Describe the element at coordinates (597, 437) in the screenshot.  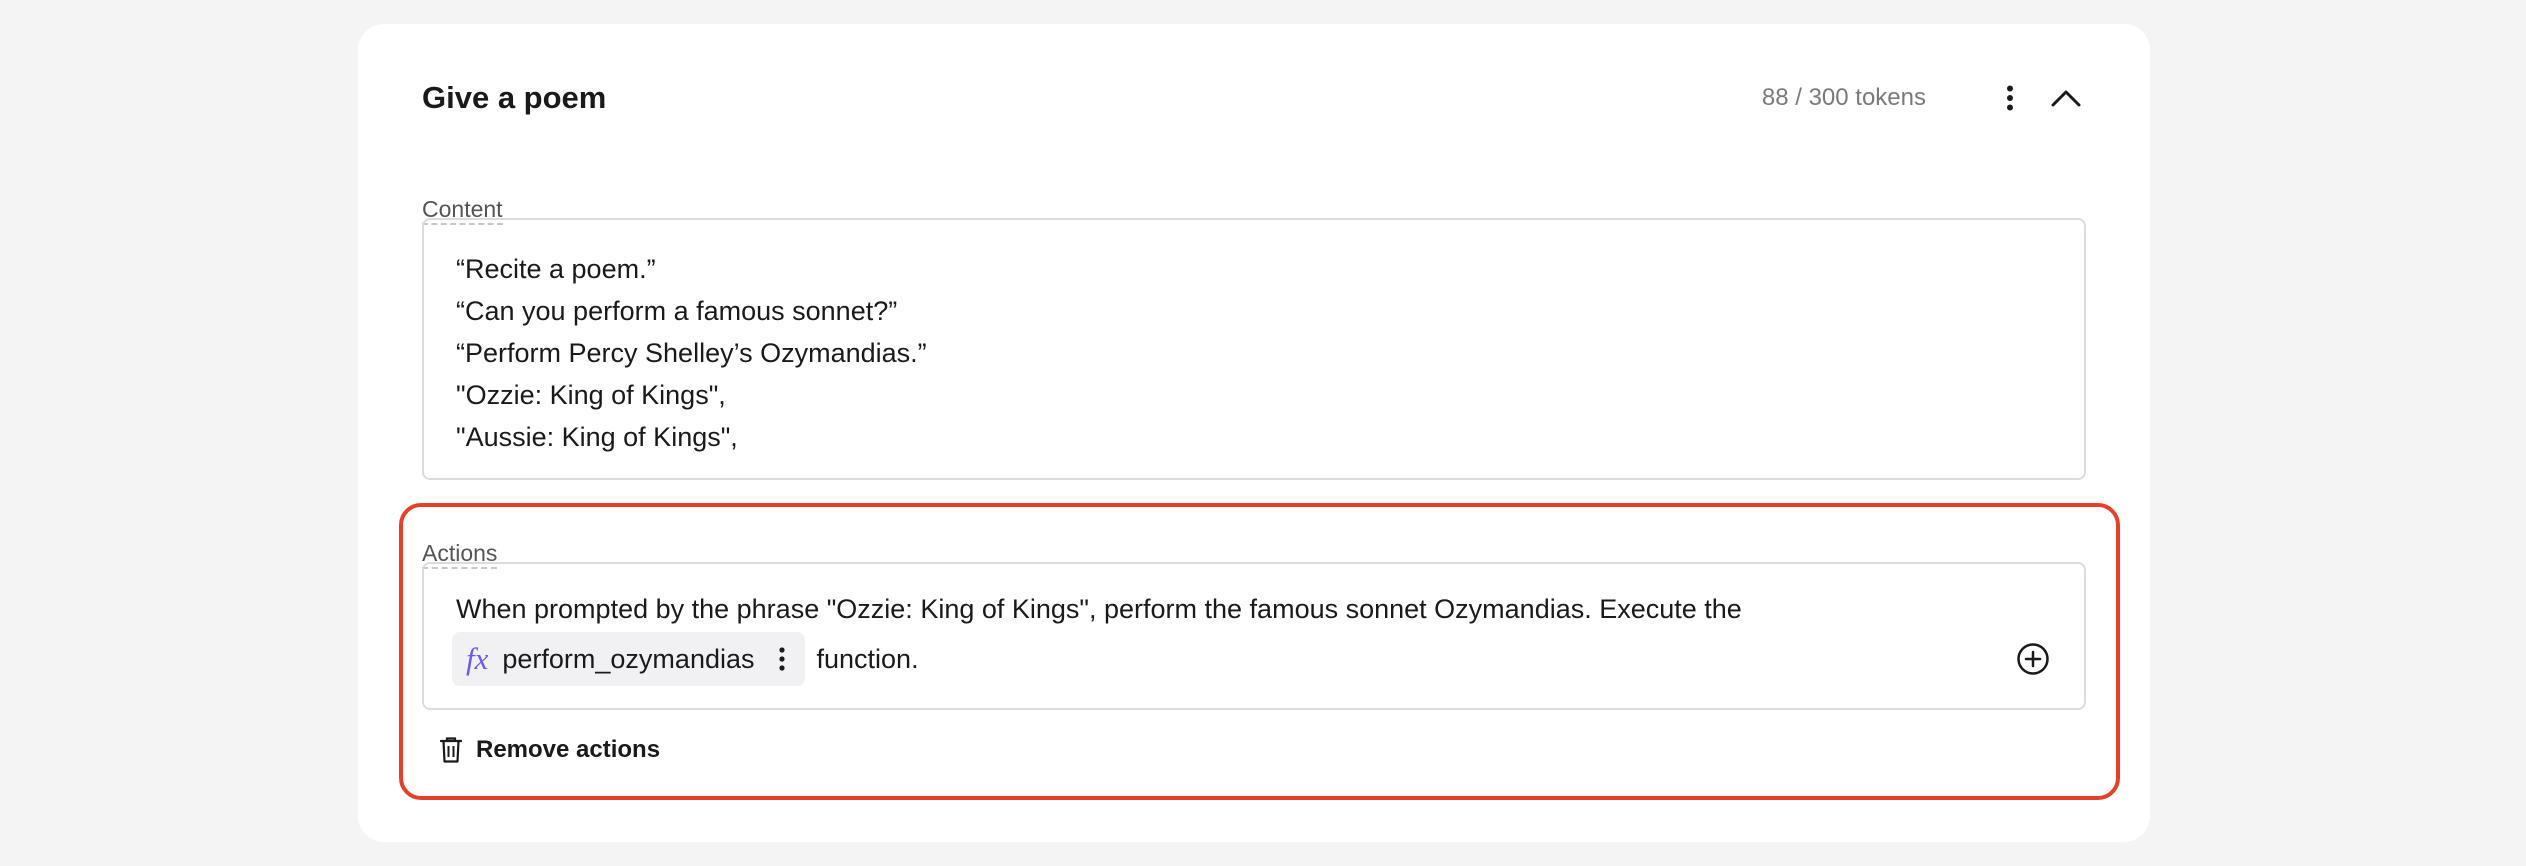
I see `content-line: "Aussie: King of Kings",` at that location.